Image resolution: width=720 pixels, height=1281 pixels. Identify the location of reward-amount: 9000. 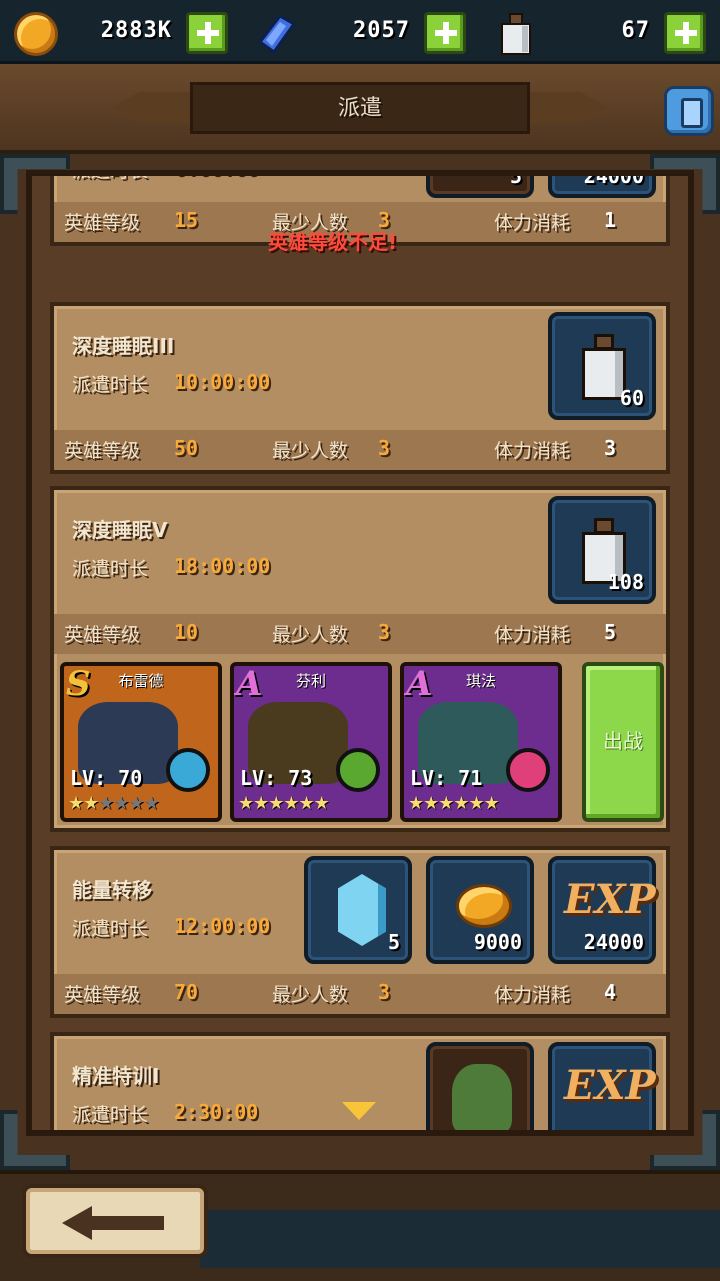
(497, 942).